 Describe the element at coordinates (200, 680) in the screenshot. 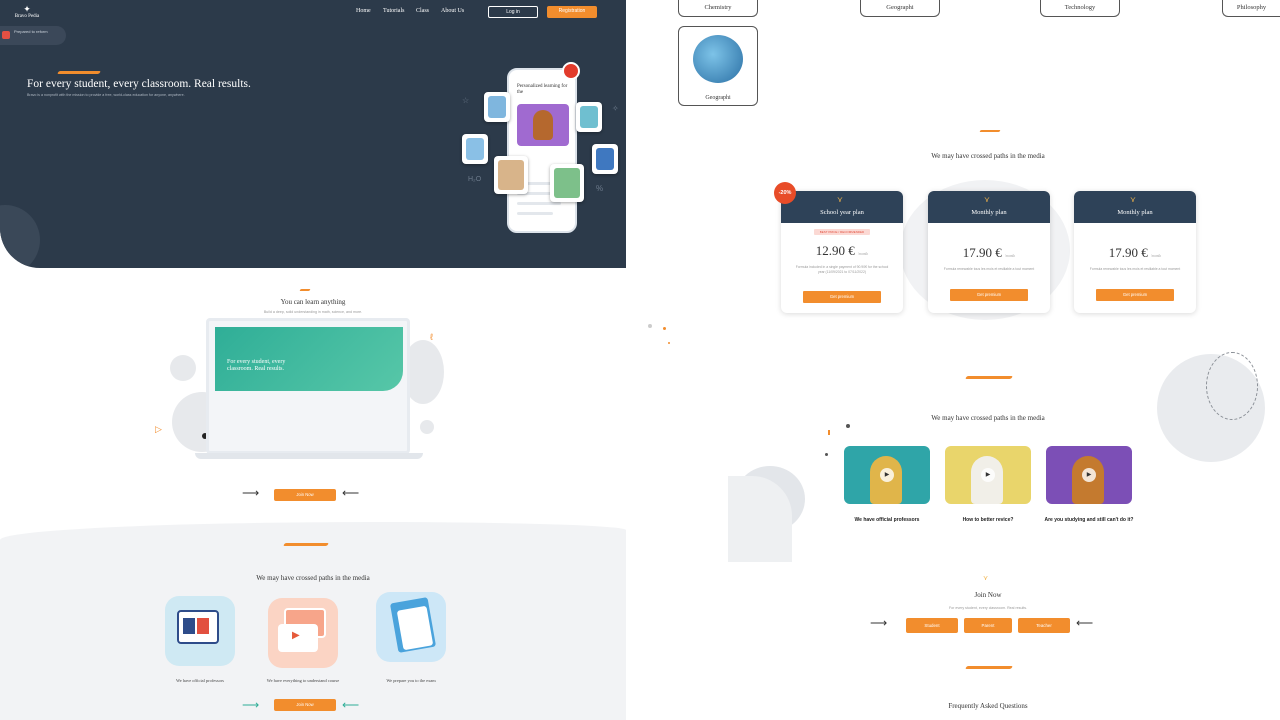

I see `feature-label: We have official professors` at that location.